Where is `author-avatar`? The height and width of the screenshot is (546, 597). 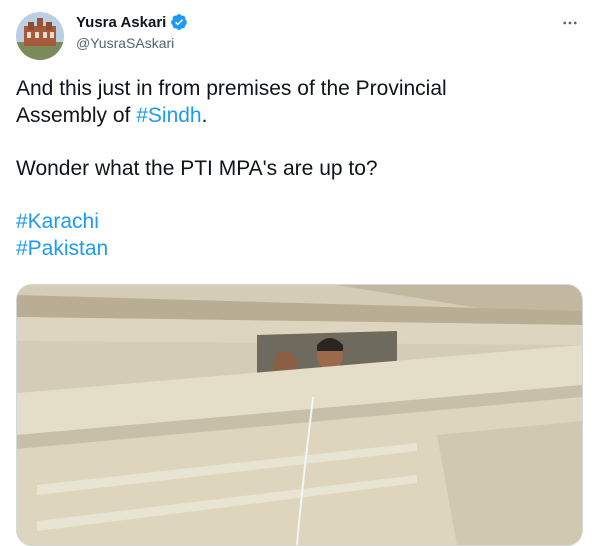
author-avatar is located at coordinates (40, 36).